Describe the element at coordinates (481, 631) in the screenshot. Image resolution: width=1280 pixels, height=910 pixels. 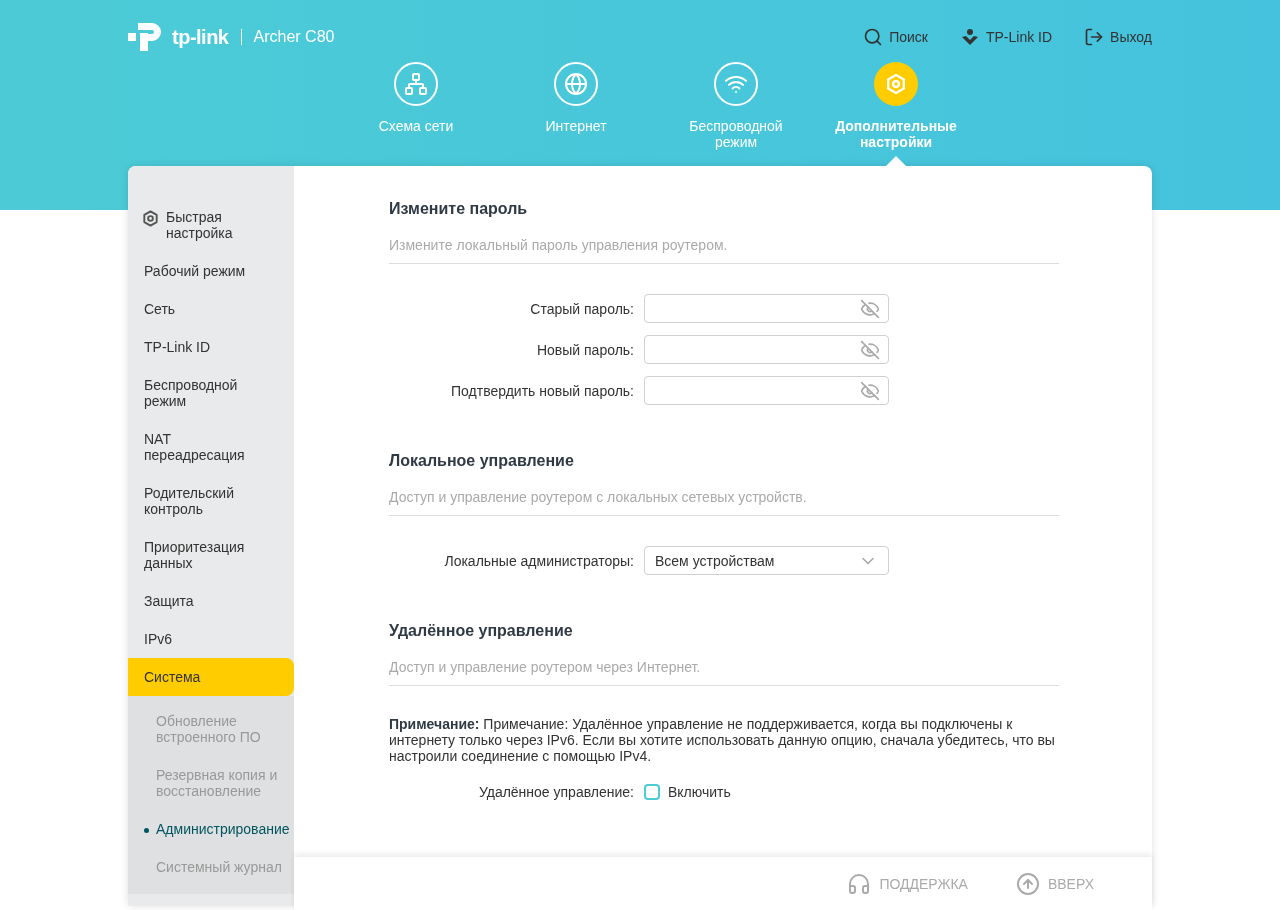
I see `section-title: Удалённое управление` at that location.